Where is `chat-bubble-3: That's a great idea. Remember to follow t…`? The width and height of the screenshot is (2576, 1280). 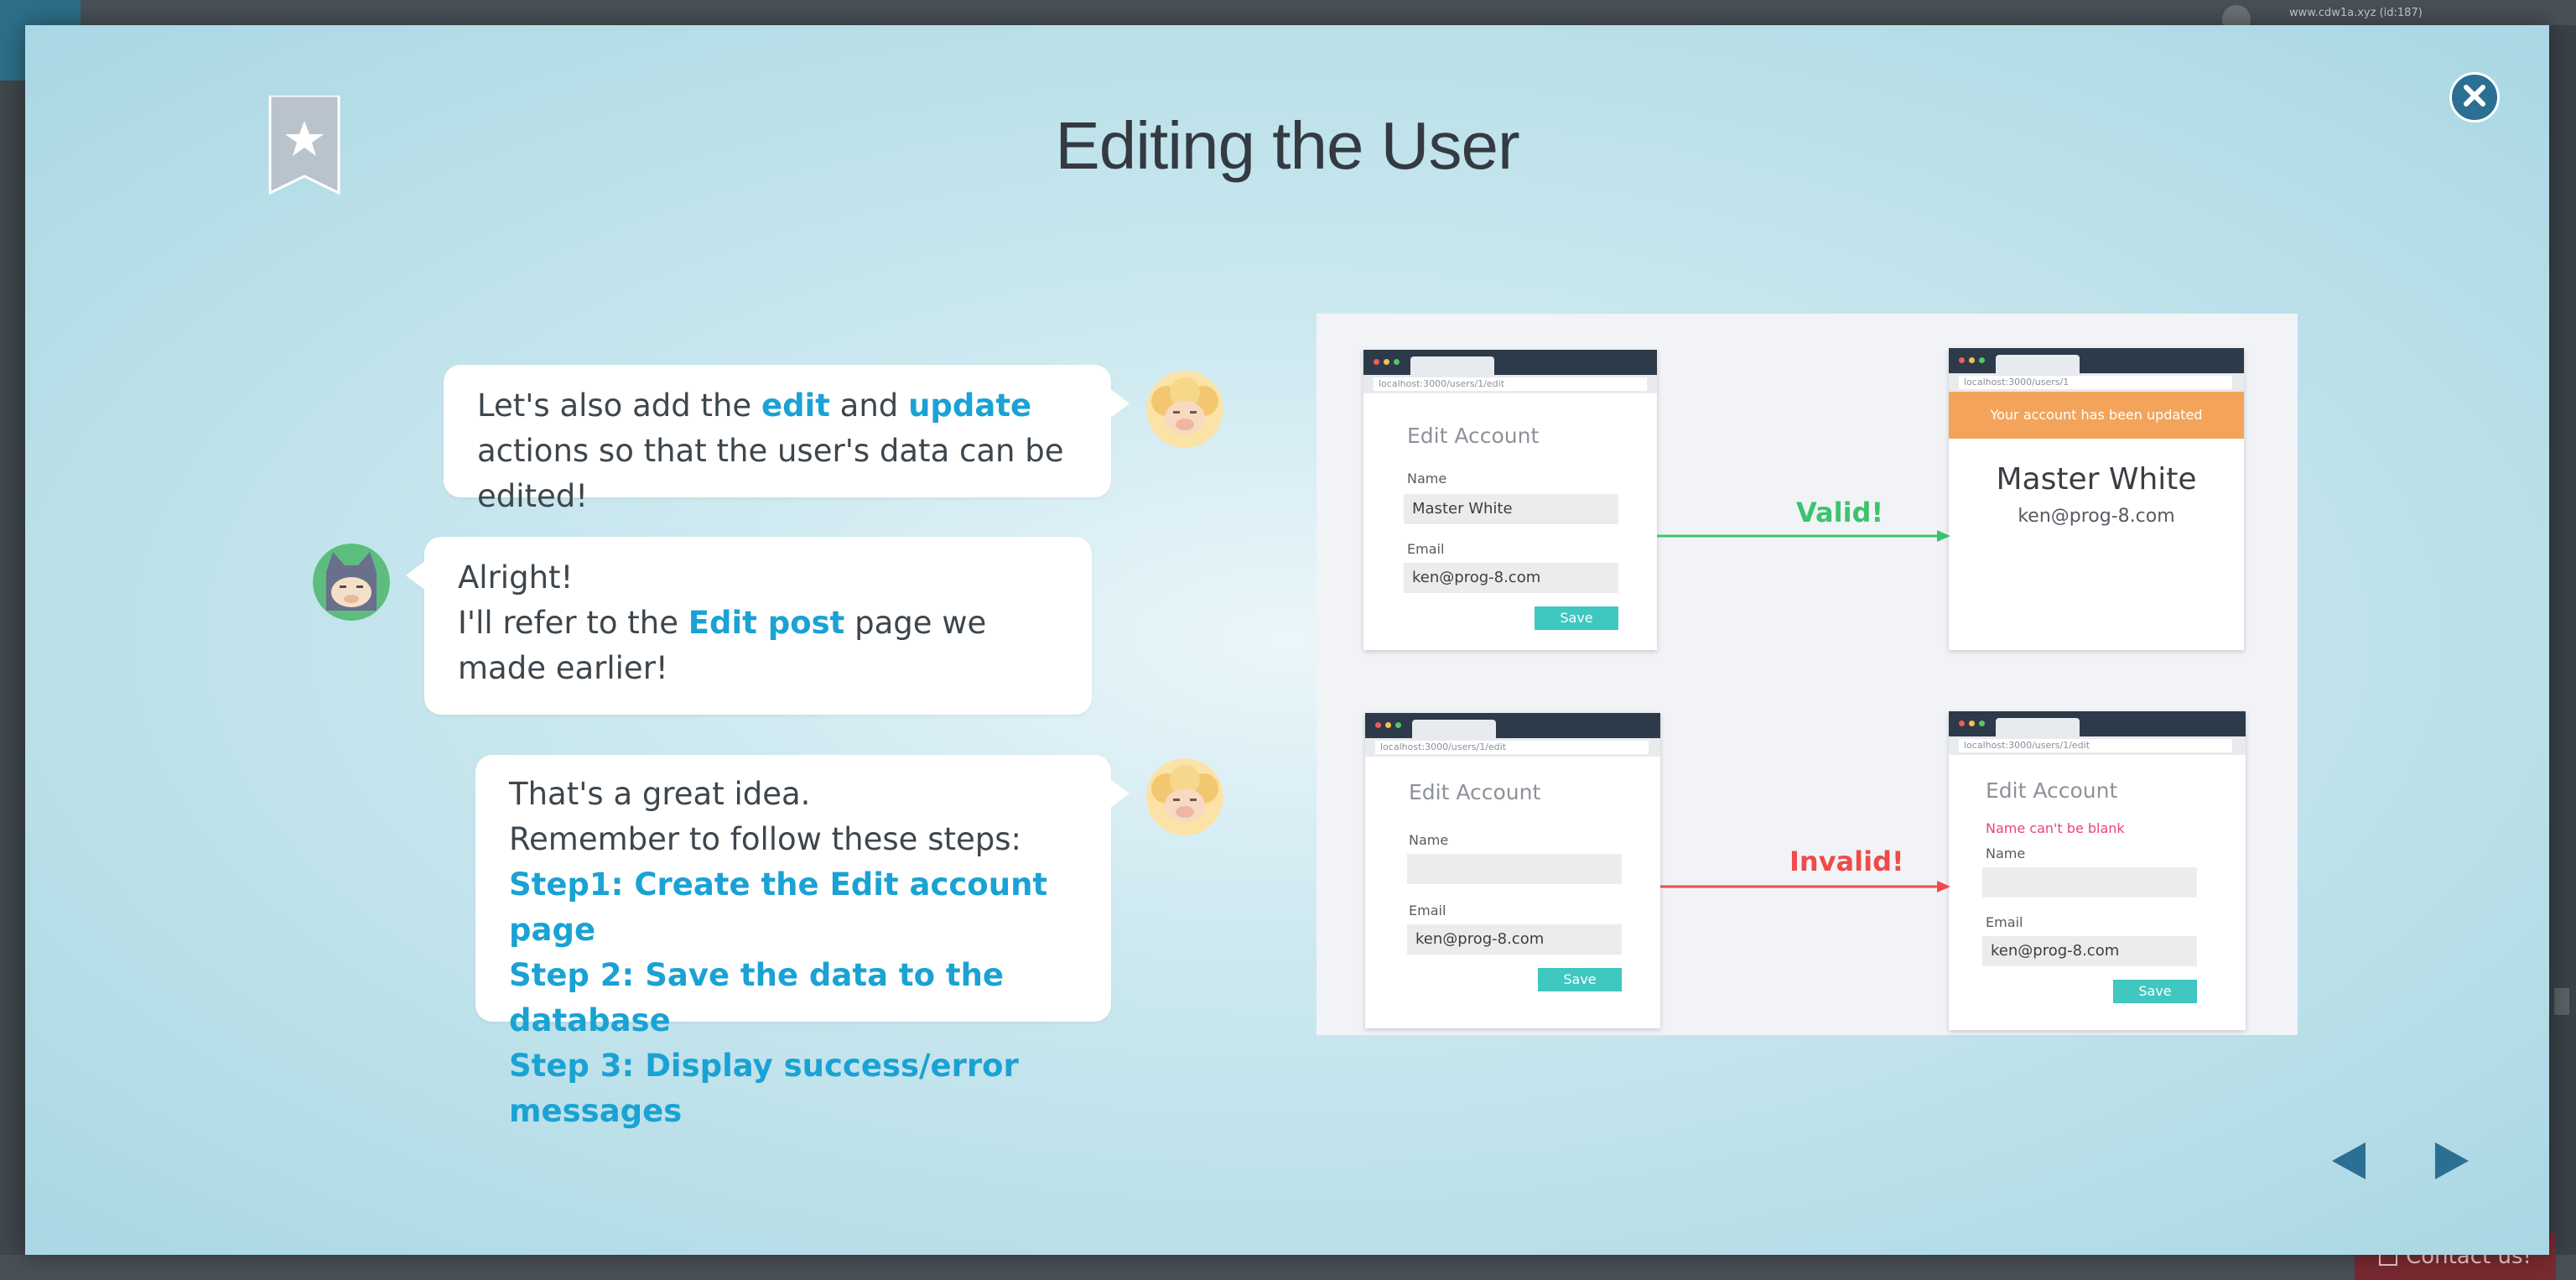 chat-bubble-3: That's a great idea. Remember to follow t… is located at coordinates (802, 942).